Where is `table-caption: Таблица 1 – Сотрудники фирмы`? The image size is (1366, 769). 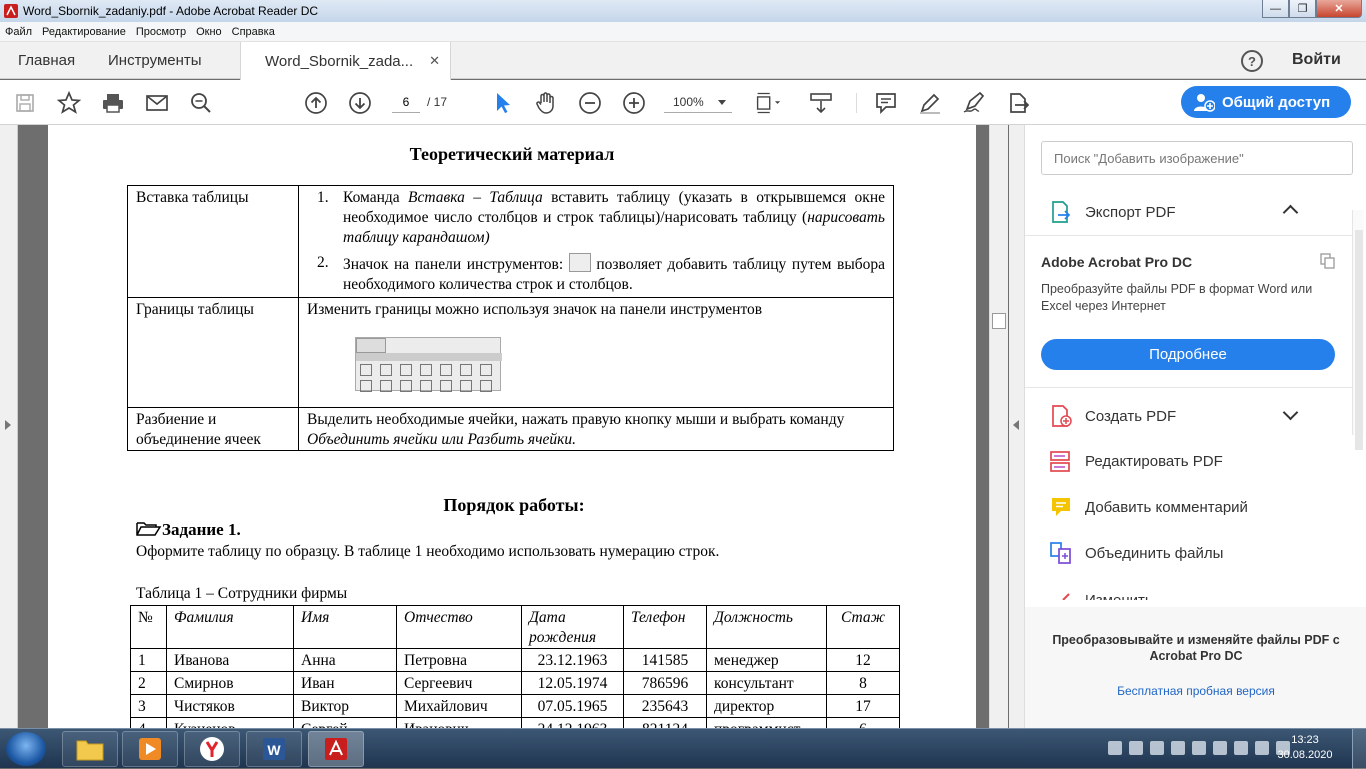
table-caption: Таблица 1 – Сотрудники фирмы is located at coordinates (242, 593).